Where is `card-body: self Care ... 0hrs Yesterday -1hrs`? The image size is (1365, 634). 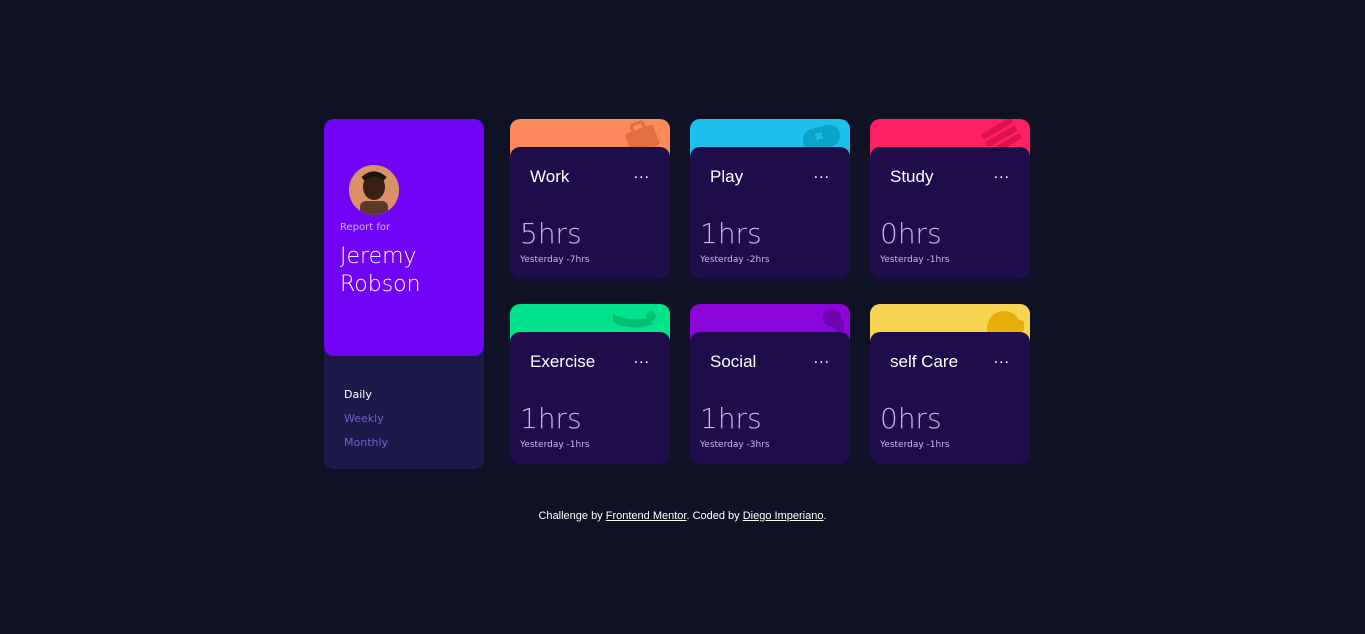
card-body: self Care ... 0hrs Yesterday -1hrs is located at coordinates (950, 398).